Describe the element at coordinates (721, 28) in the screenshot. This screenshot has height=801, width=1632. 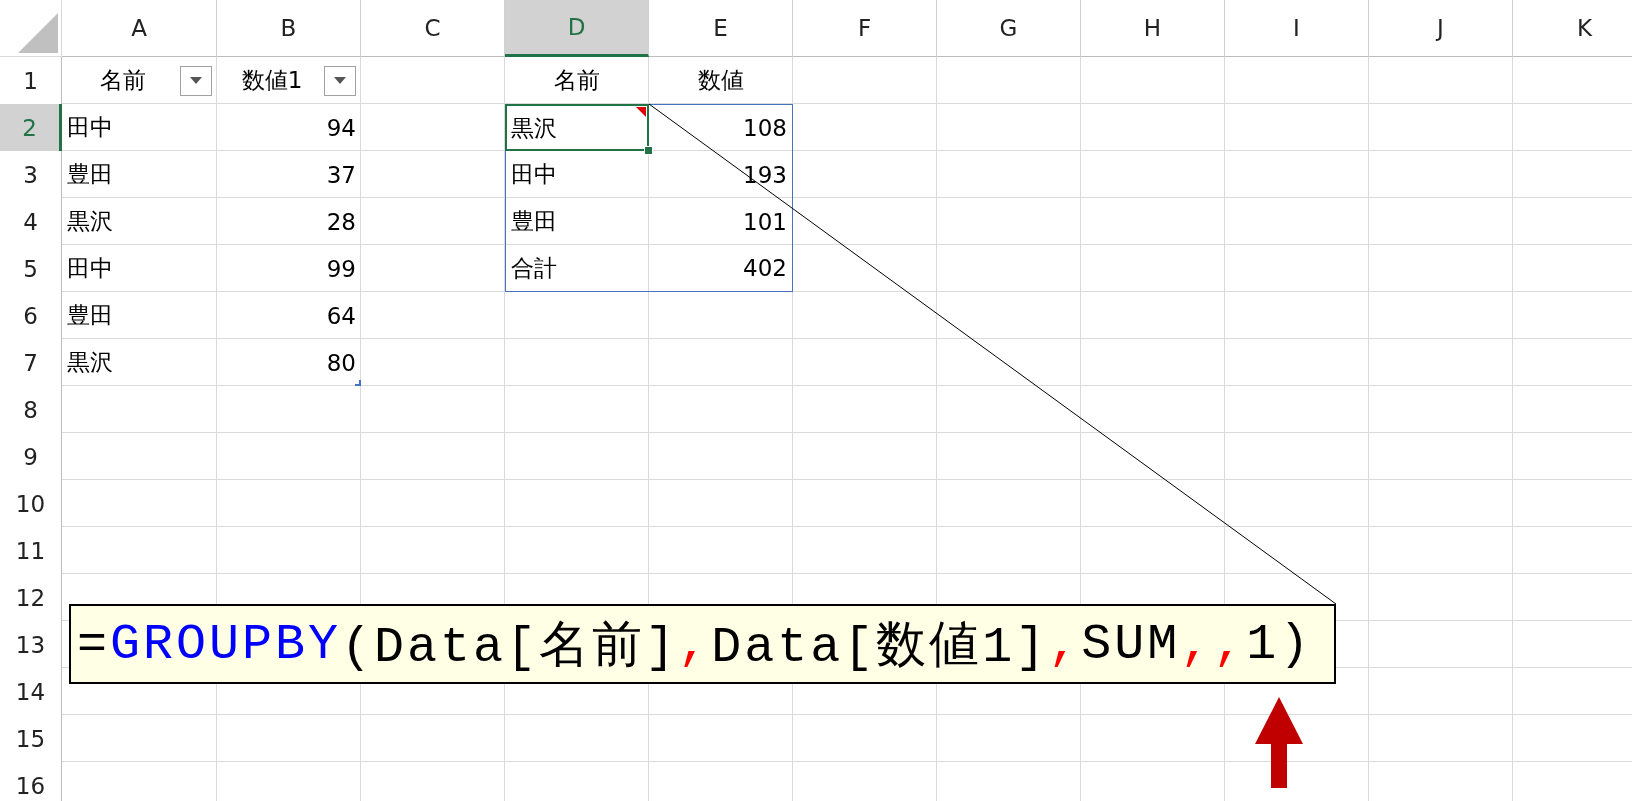
I see `column-header: E` at that location.